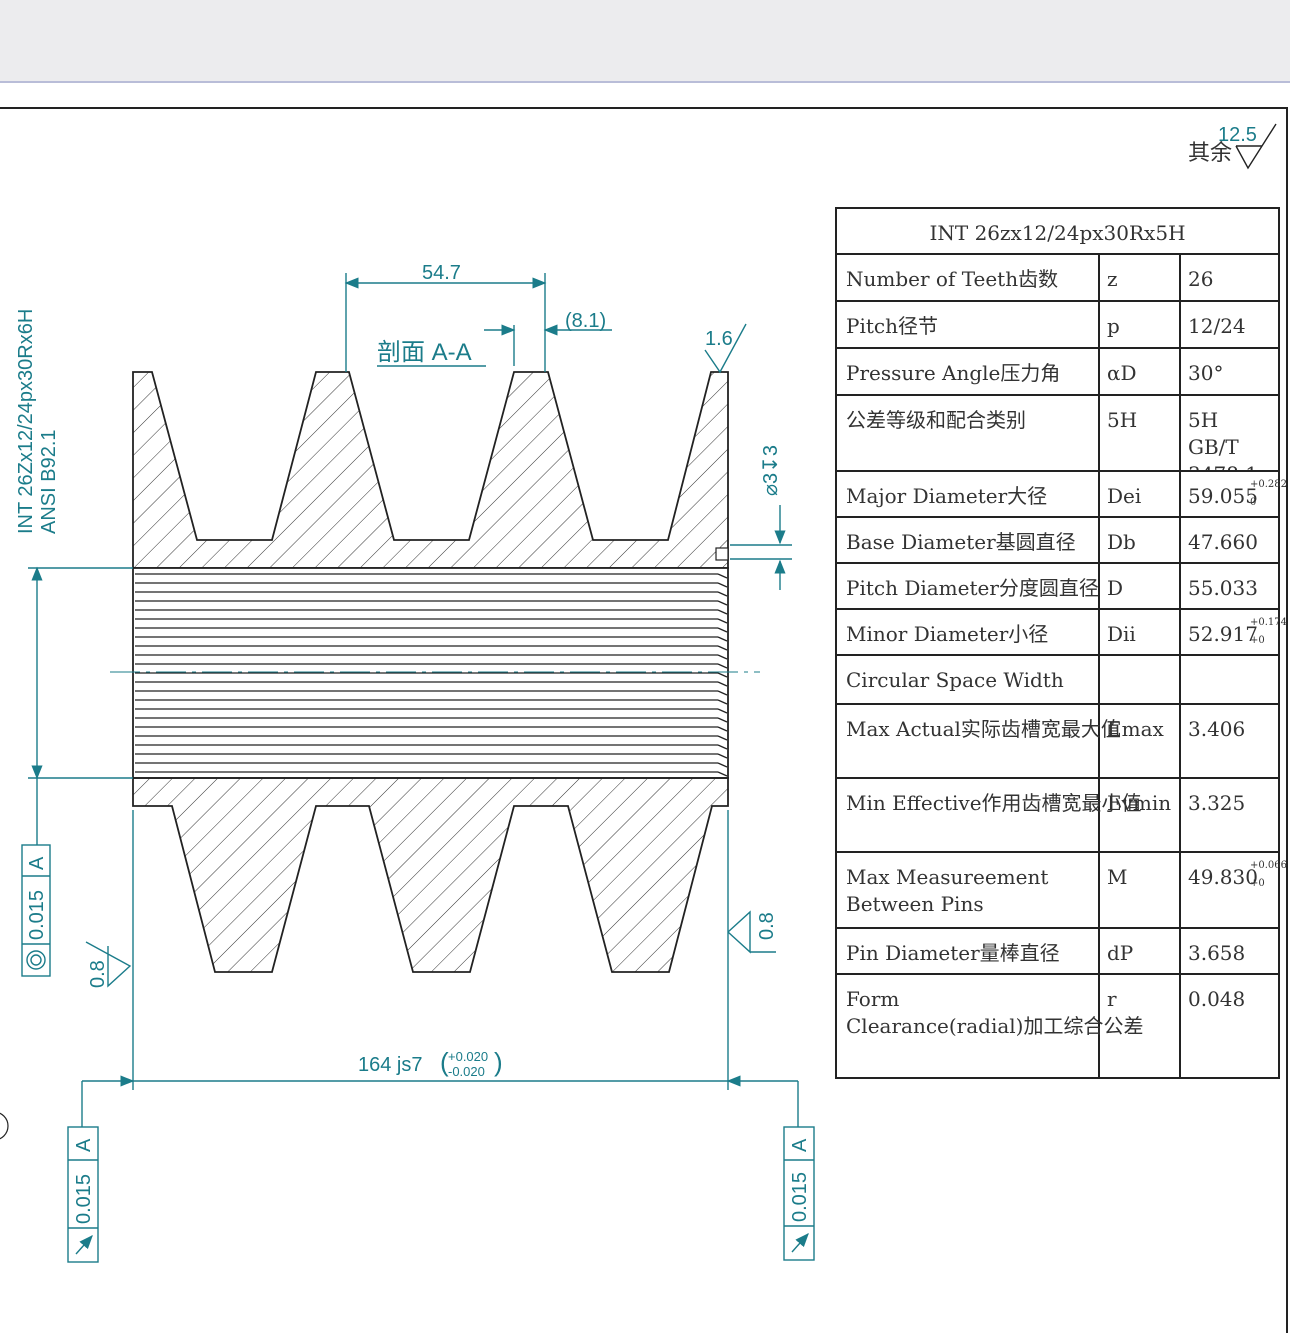  Describe the element at coordinates (800, 1145) in the screenshot. I see `gdt-runout-right-datum: A` at that location.